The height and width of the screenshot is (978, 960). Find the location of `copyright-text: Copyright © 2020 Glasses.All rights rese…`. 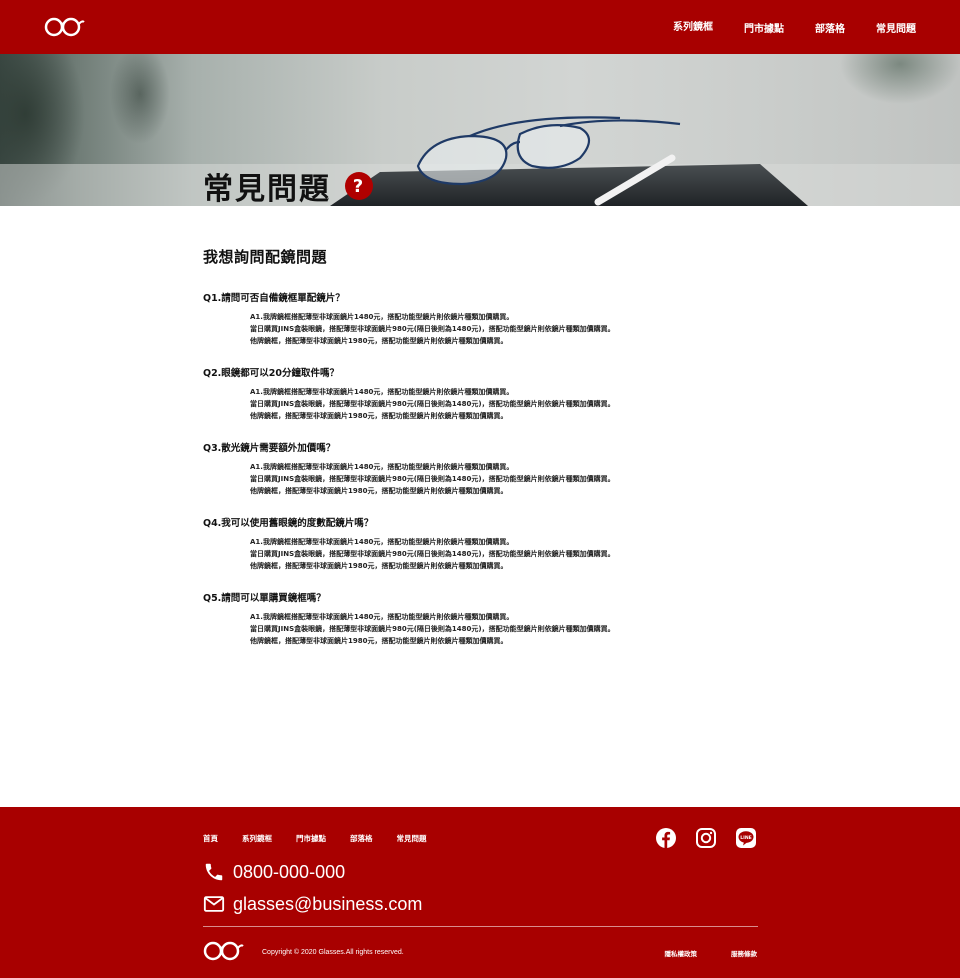

copyright-text: Copyright © 2020 Glasses.All rights rese… is located at coordinates (333, 952).